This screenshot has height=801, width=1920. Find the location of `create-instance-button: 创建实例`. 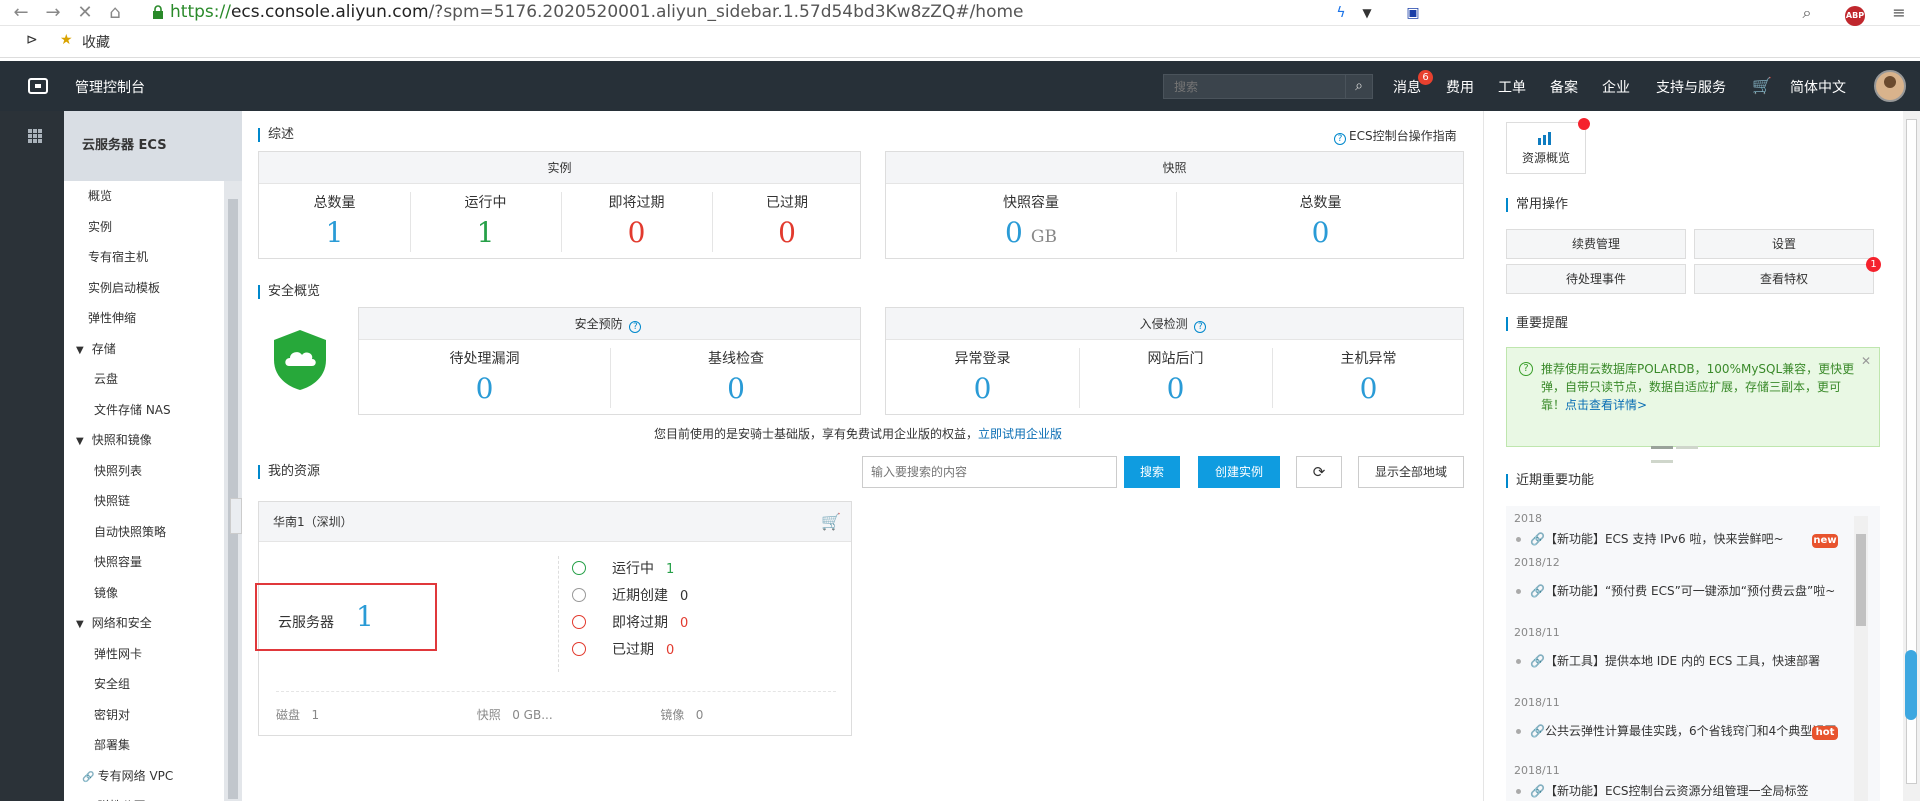

create-instance-button: 创建实例 is located at coordinates (1239, 472).